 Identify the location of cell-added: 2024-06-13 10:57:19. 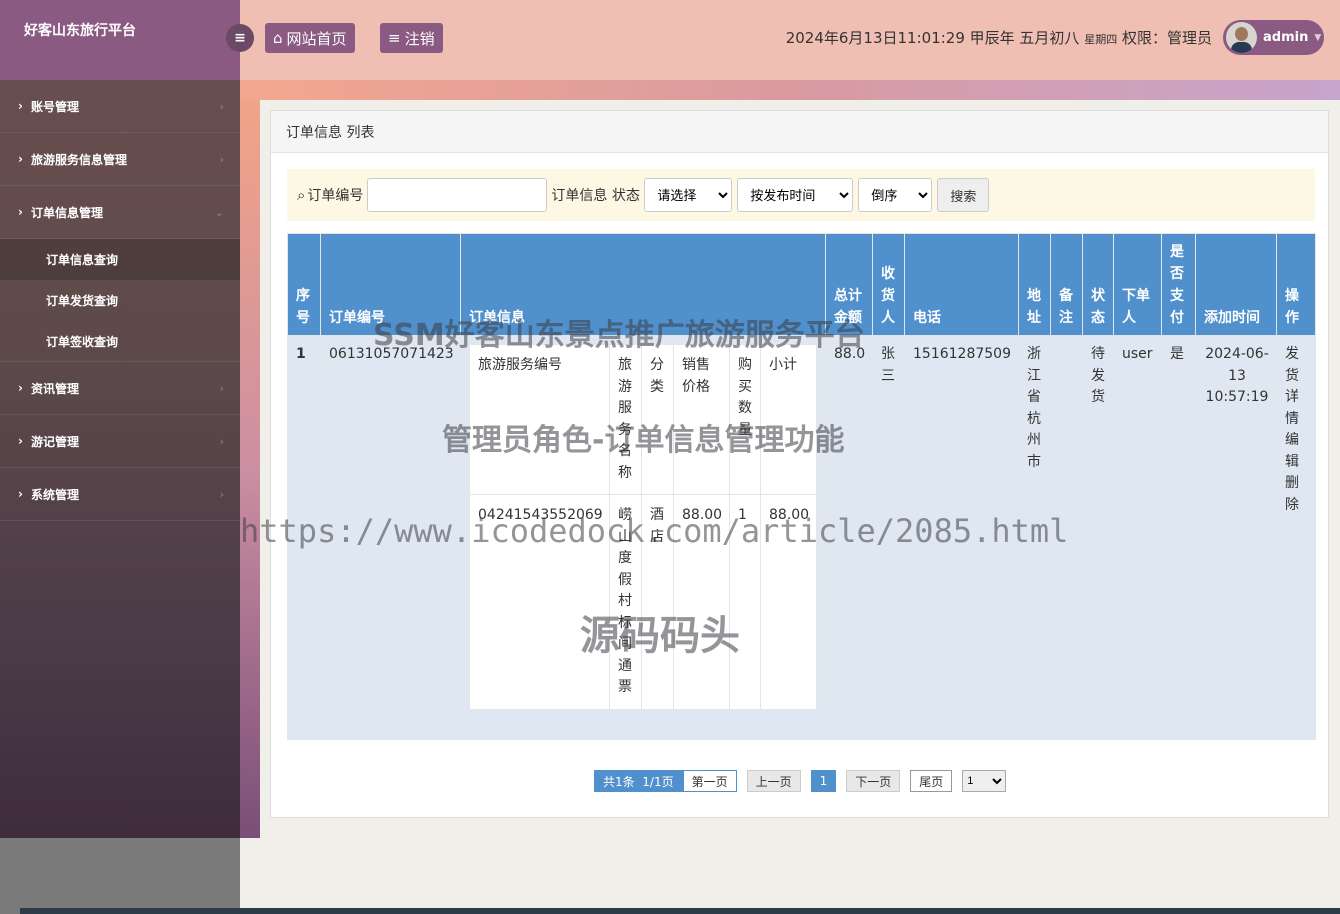
(1236, 537).